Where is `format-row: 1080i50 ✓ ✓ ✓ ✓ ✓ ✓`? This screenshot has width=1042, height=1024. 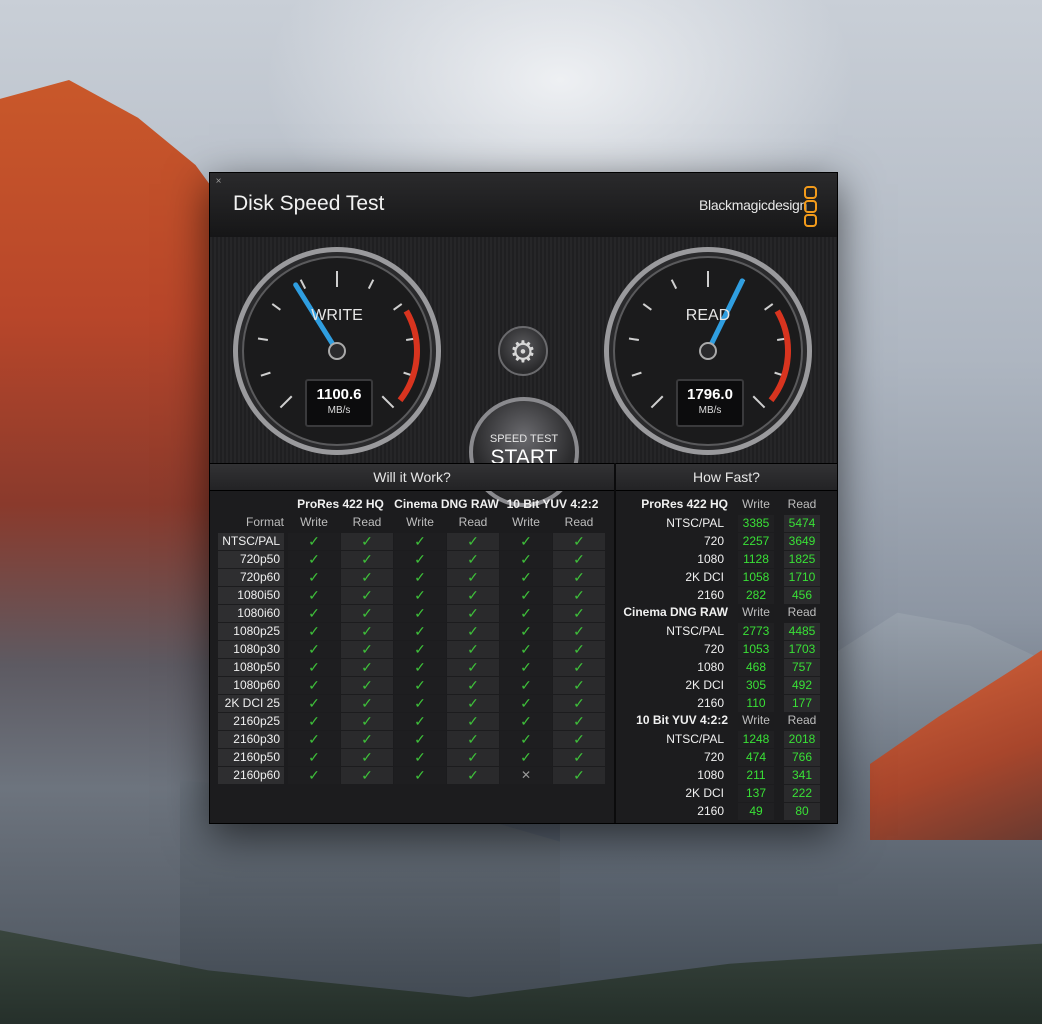 format-row: 1080i50 ✓ ✓ ✓ ✓ ✓ ✓ is located at coordinates (414, 595).